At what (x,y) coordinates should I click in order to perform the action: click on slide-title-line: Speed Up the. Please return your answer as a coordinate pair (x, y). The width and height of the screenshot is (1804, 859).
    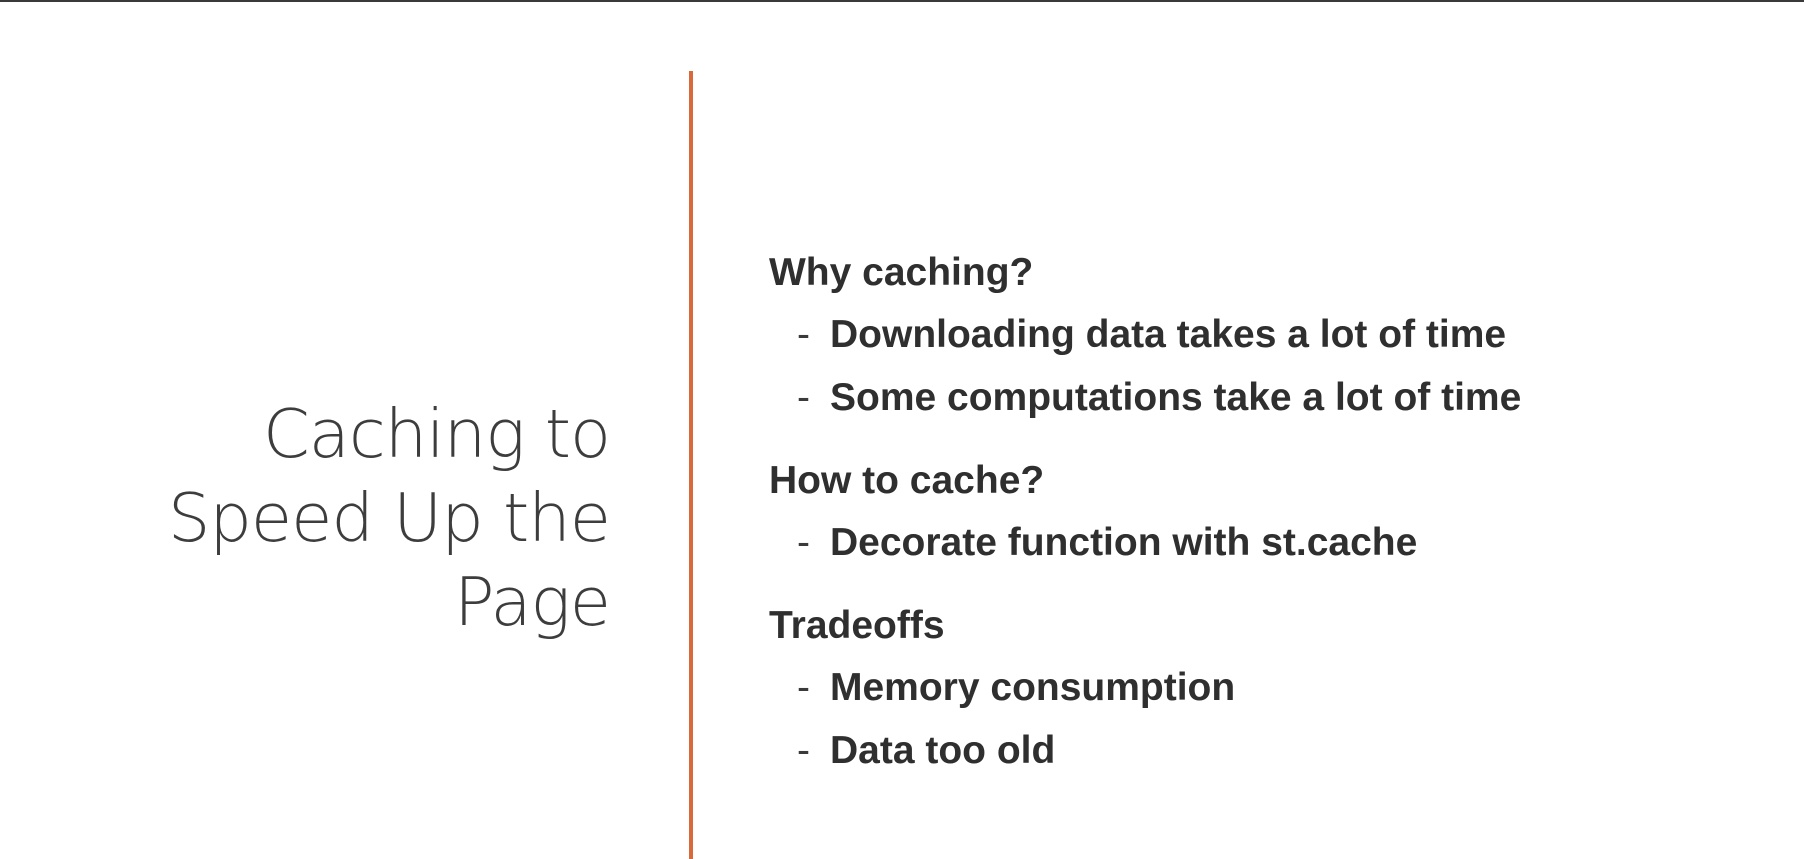
    Looking at the image, I should click on (389, 518).